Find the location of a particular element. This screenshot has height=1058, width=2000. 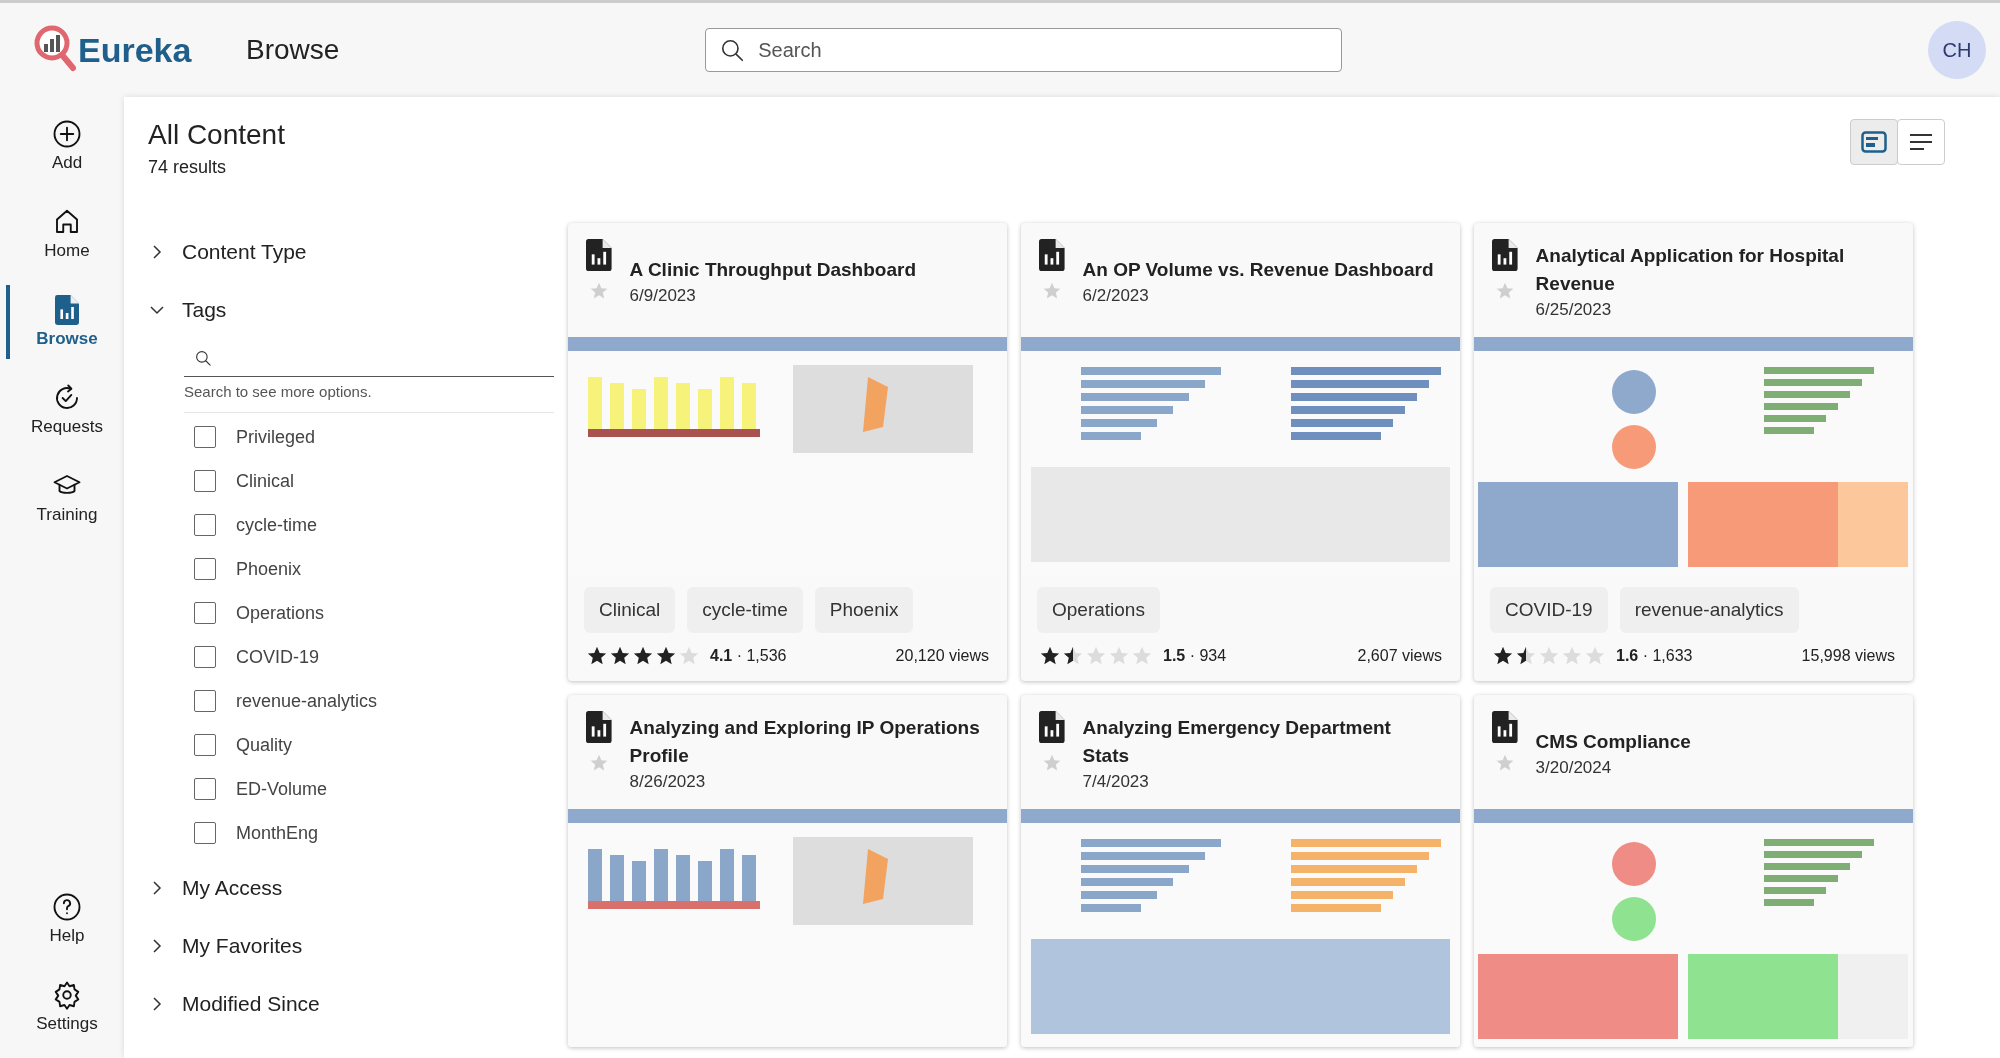

card-title: A Clinic Throughput Dashboard is located at coordinates (772, 270).